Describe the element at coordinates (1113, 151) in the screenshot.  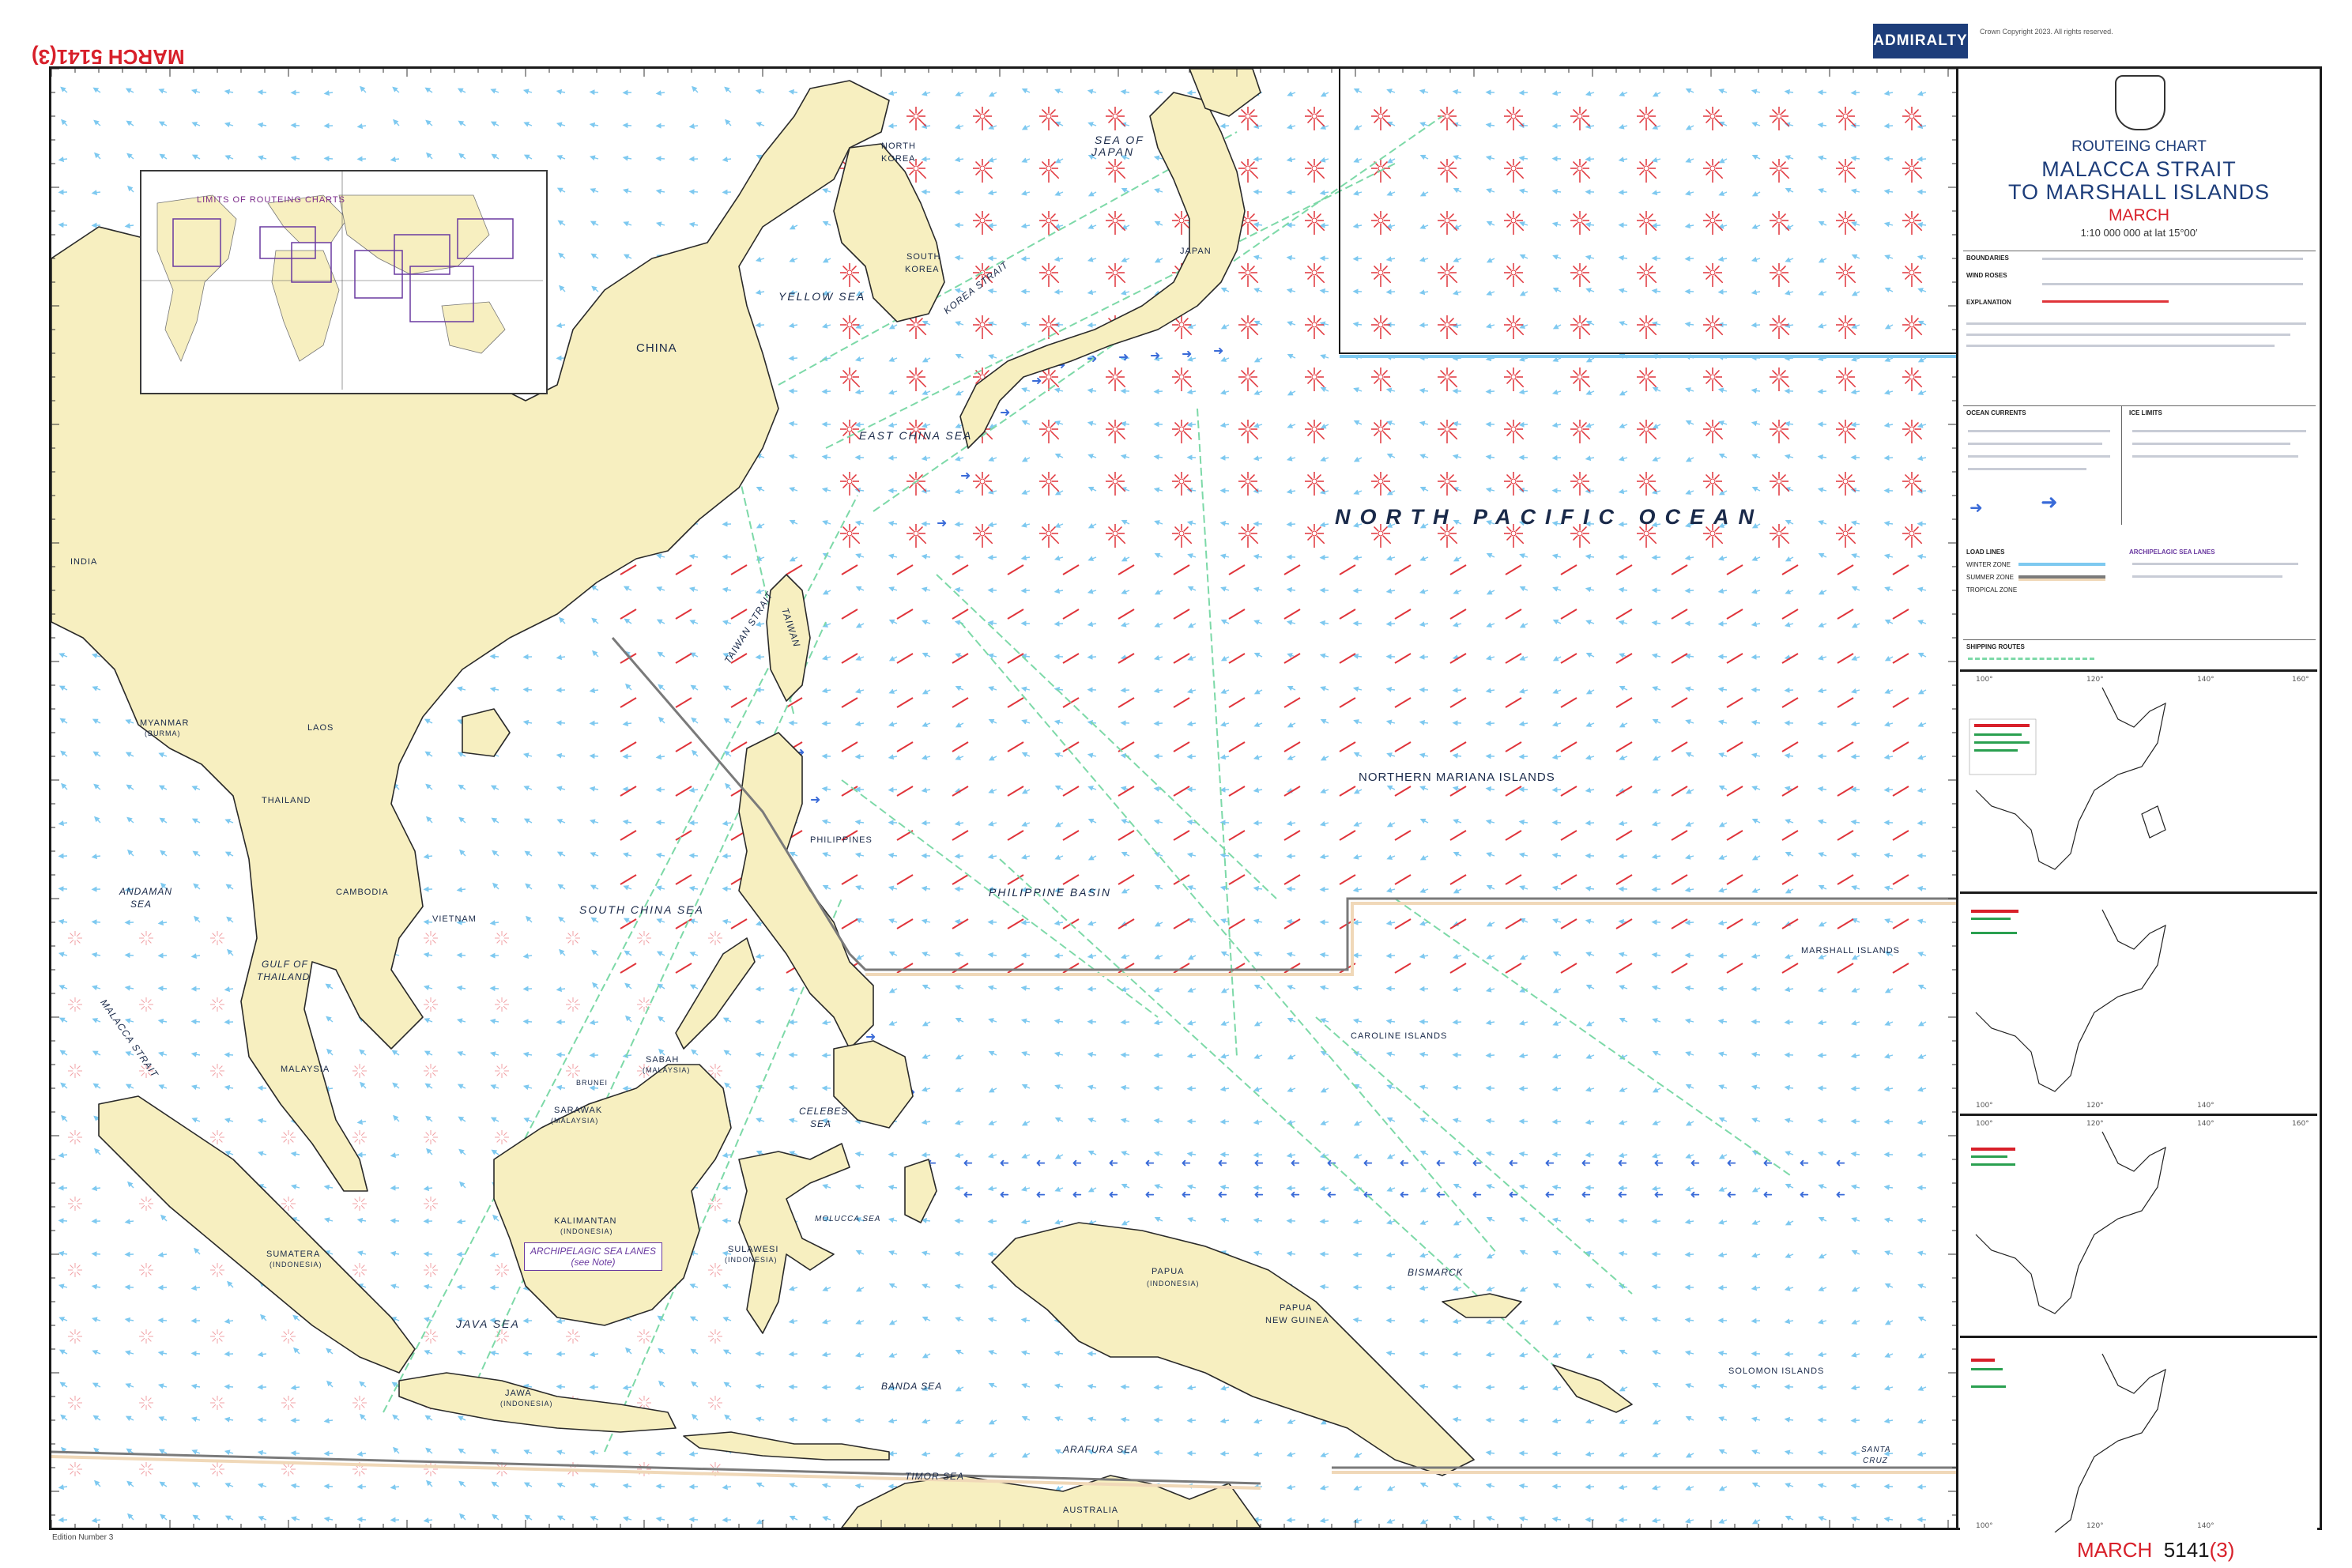
I see `label-sea-of-japan-2: JAPAN` at that location.